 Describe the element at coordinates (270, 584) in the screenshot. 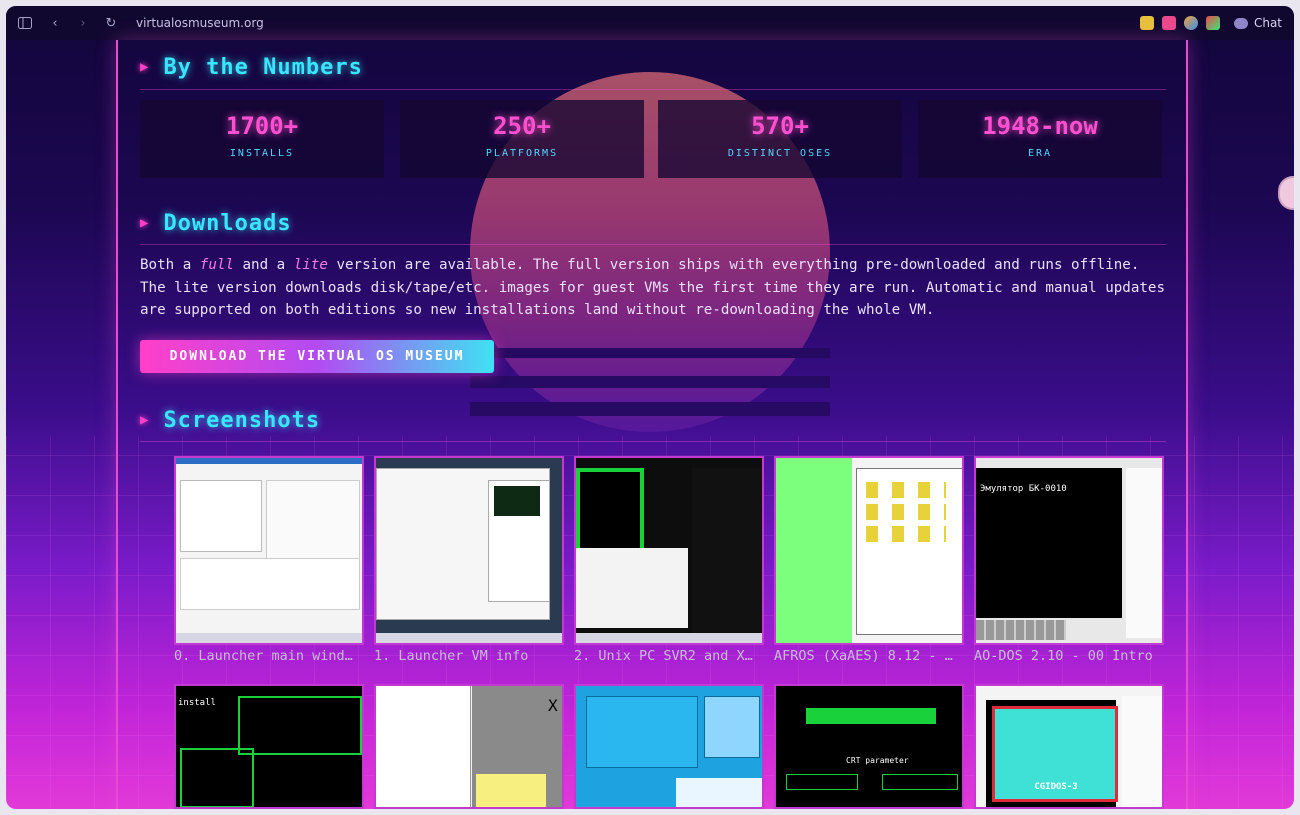

I see `screen-details` at that location.